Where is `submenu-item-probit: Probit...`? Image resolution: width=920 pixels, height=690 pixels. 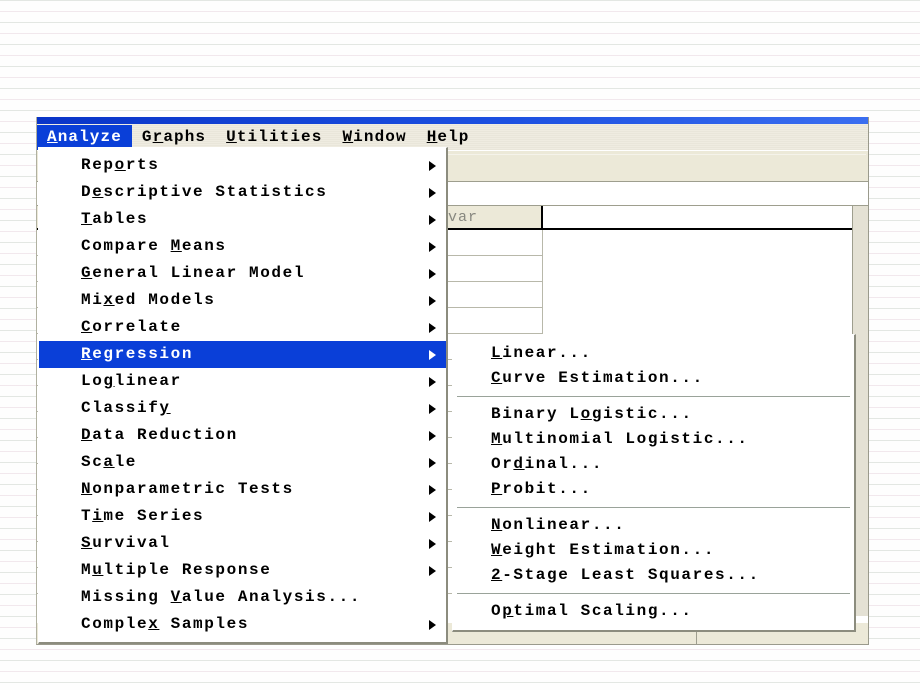
submenu-item-probit: Probit... is located at coordinates (653, 489).